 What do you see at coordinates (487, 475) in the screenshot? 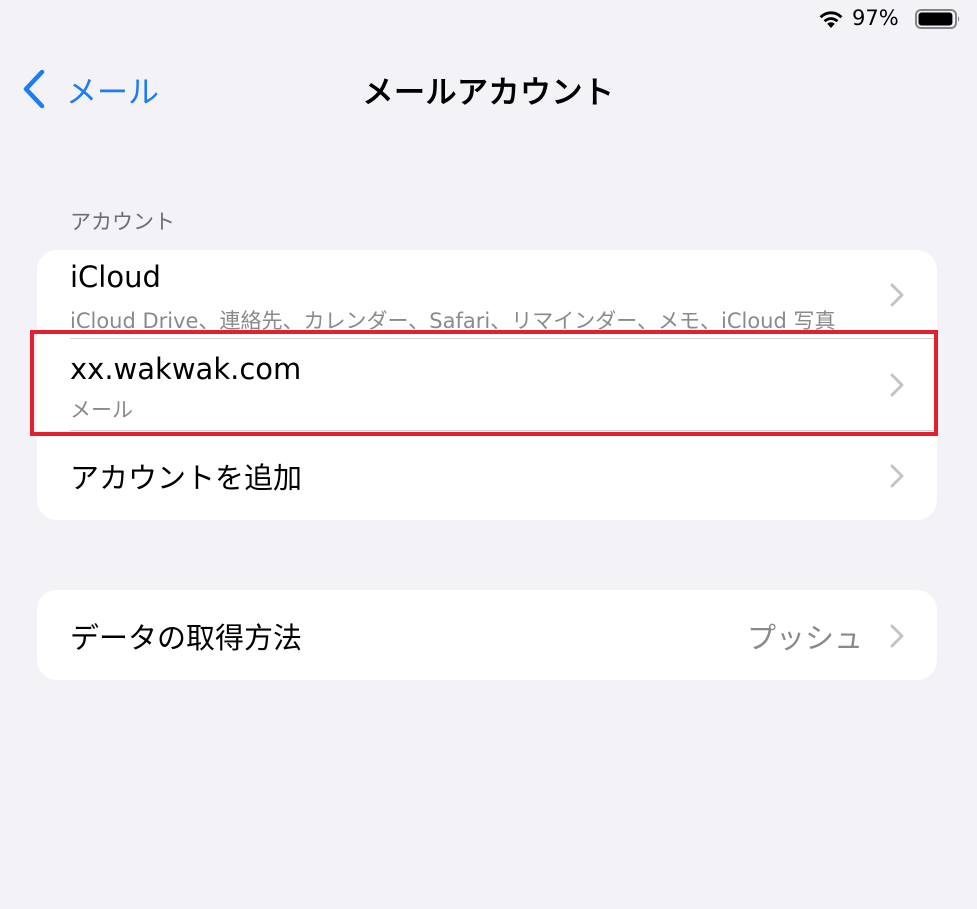
I see `add-account-button: アカウントを追加` at bounding box center [487, 475].